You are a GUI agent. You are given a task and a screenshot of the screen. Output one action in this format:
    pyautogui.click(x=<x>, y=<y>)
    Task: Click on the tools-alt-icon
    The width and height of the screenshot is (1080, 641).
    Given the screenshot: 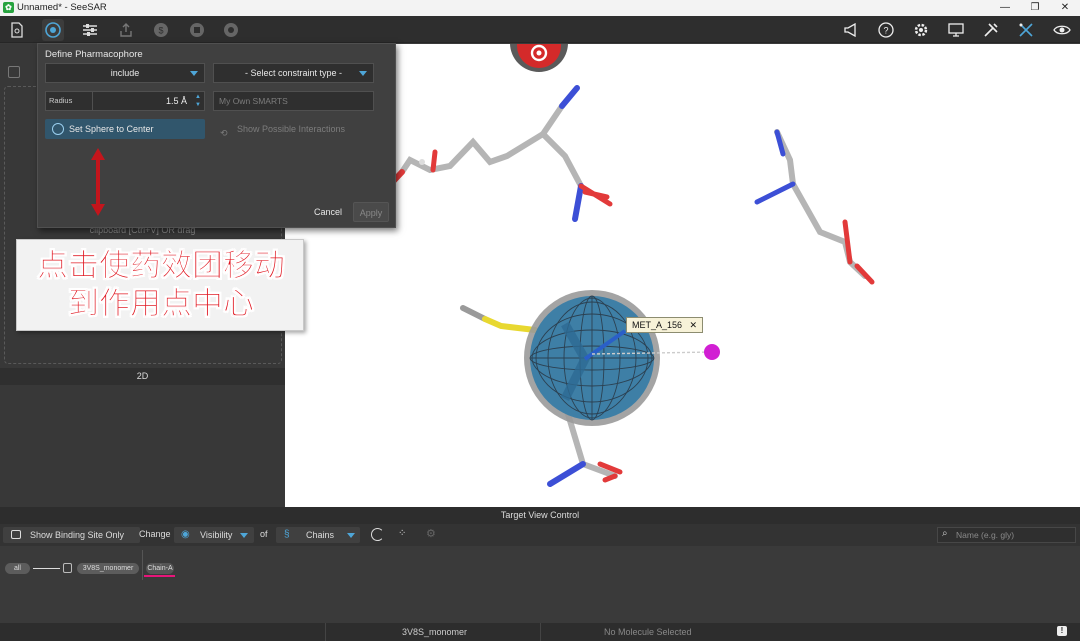 What is the action you would take?
    pyautogui.click(x=1026, y=30)
    